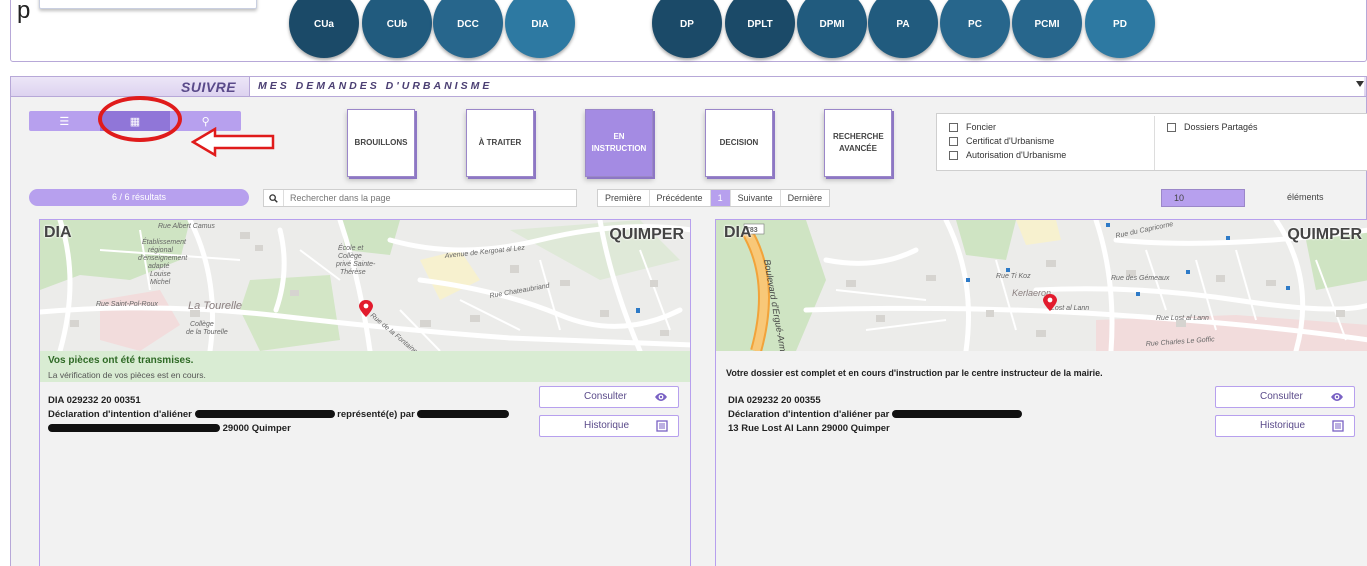 The width and height of the screenshot is (1367, 566). Describe the element at coordinates (24, 12) in the screenshot. I see `cut-title-letter: p` at that location.